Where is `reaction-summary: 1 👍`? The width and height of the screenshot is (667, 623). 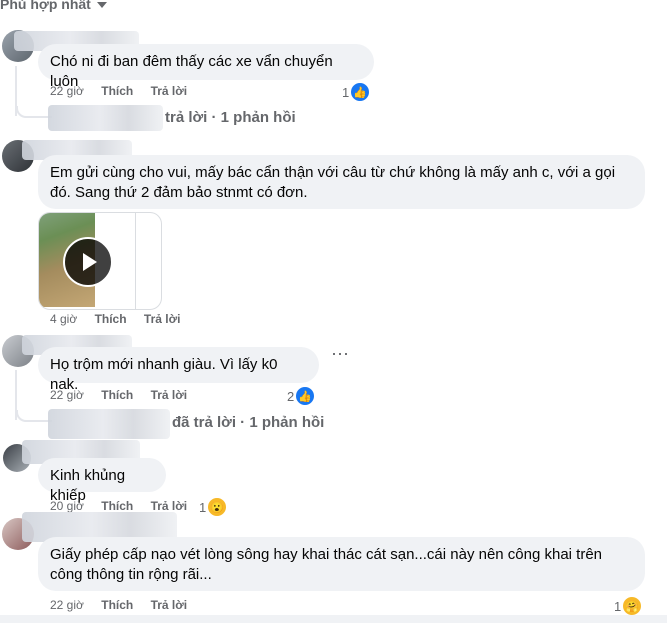
reaction-summary: 1 👍 is located at coordinates (357, 92).